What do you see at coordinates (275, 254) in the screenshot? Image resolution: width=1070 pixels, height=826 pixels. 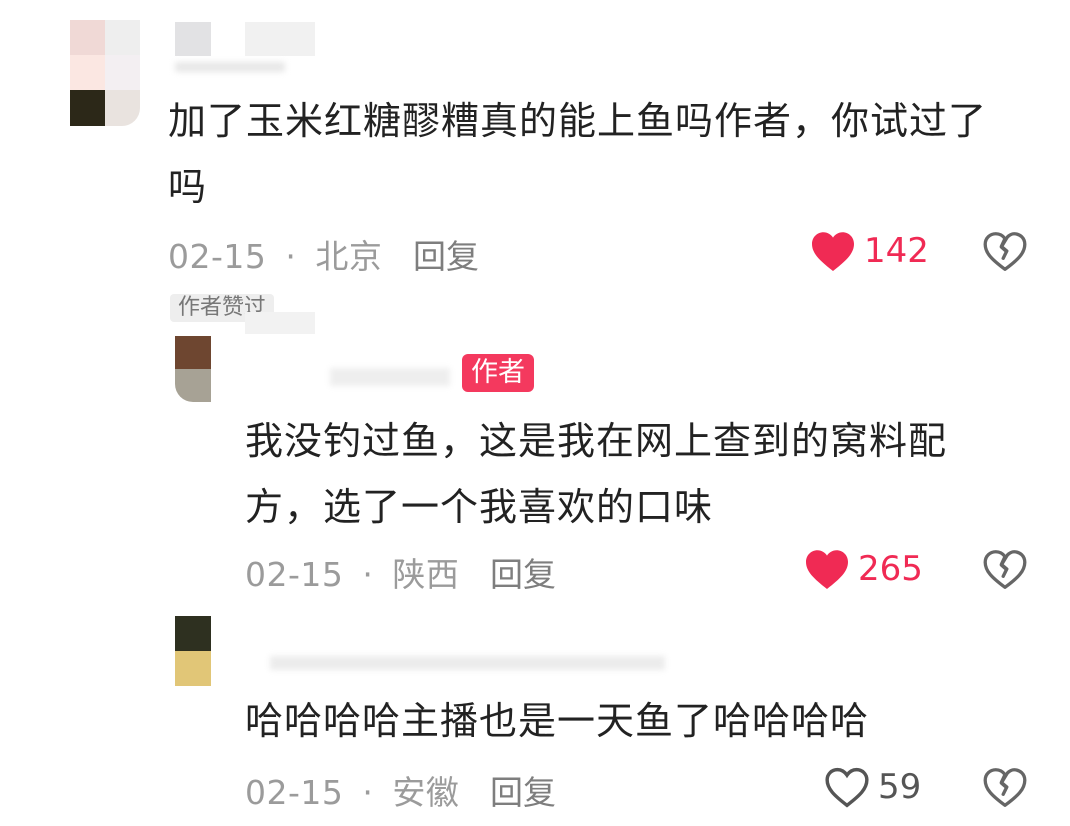 I see `comment-meta: 02-15 · 北京` at bounding box center [275, 254].